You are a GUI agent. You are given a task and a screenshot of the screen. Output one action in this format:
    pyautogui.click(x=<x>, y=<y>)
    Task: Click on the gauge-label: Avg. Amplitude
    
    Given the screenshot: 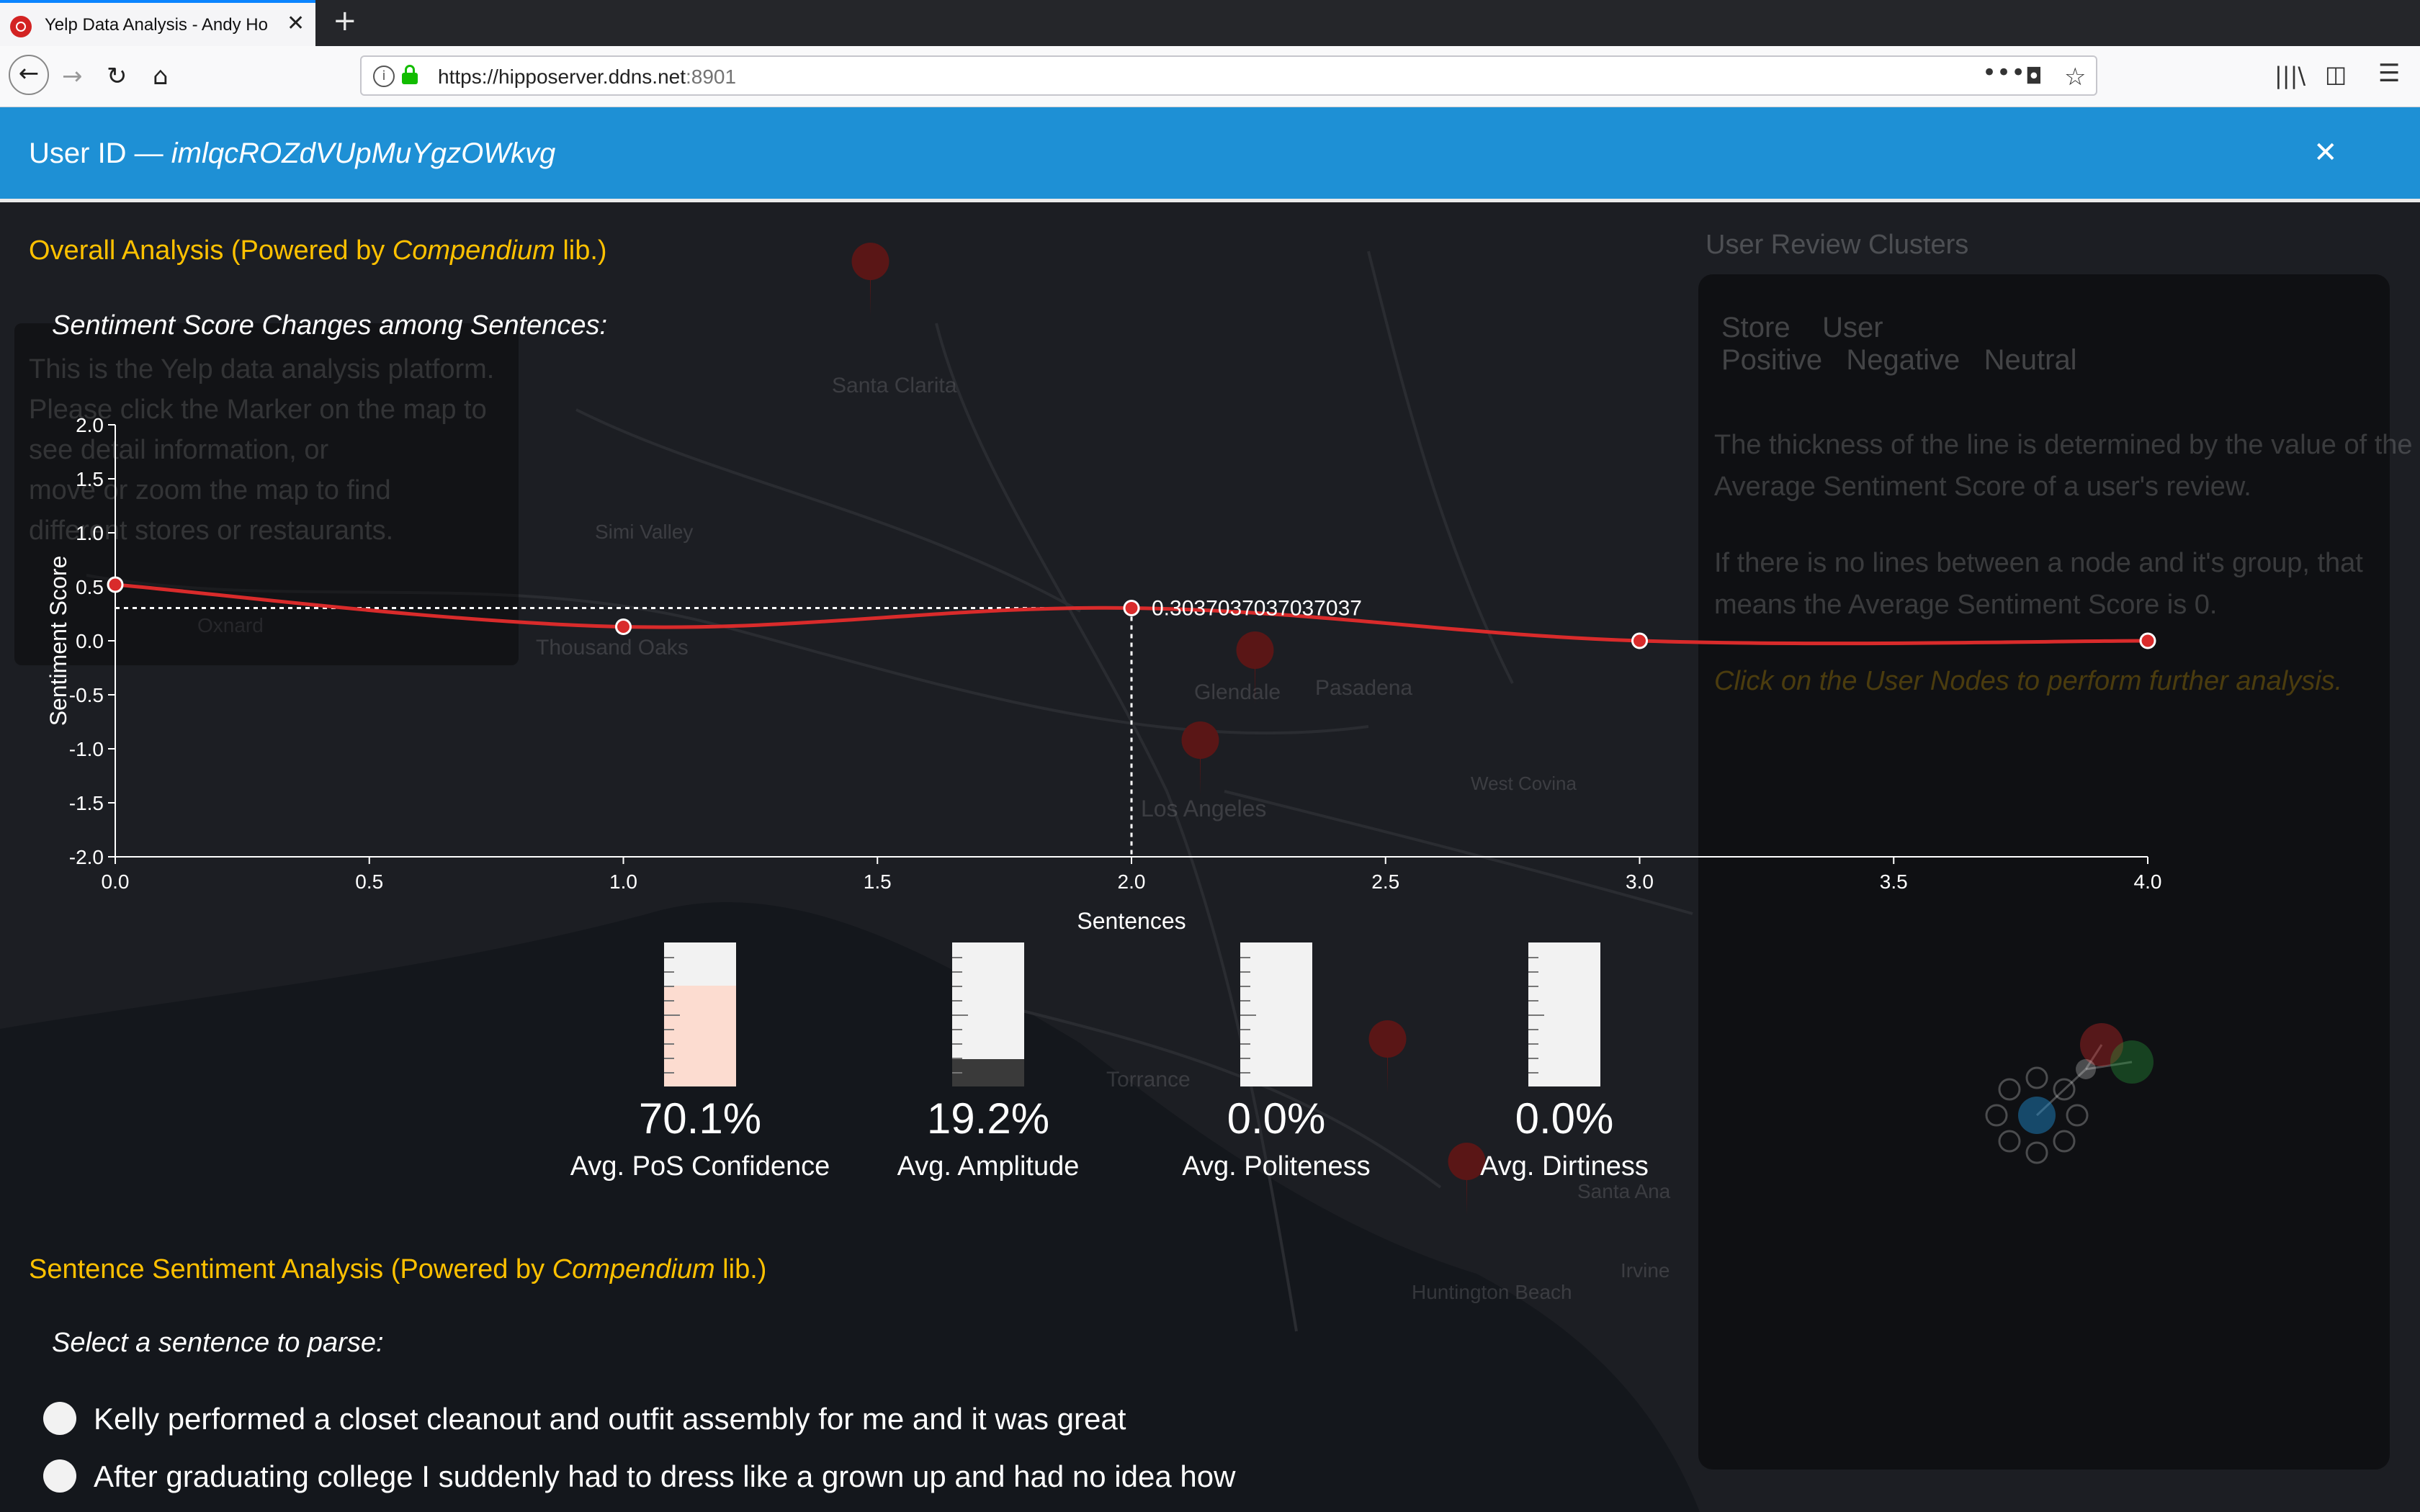 What is the action you would take?
    pyautogui.click(x=988, y=1166)
    